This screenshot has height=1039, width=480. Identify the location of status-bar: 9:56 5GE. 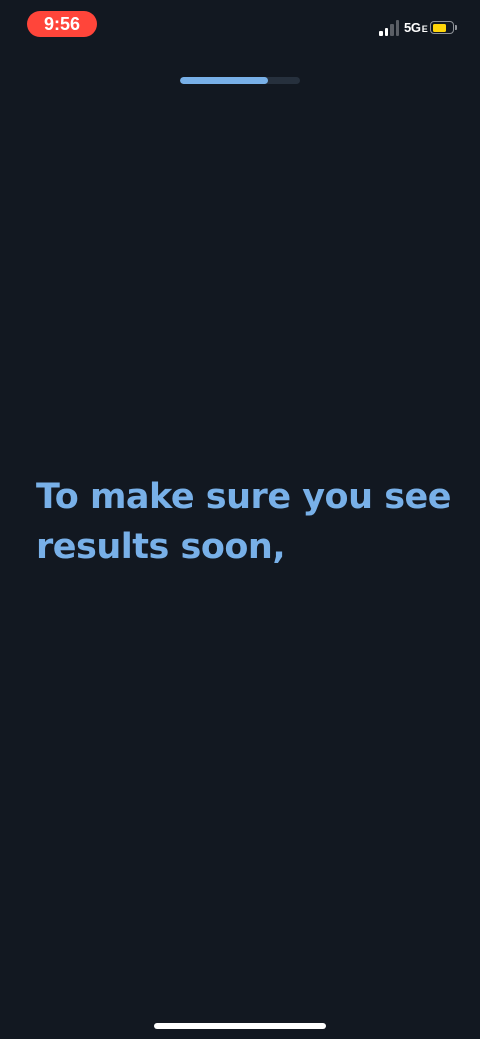
(240, 25).